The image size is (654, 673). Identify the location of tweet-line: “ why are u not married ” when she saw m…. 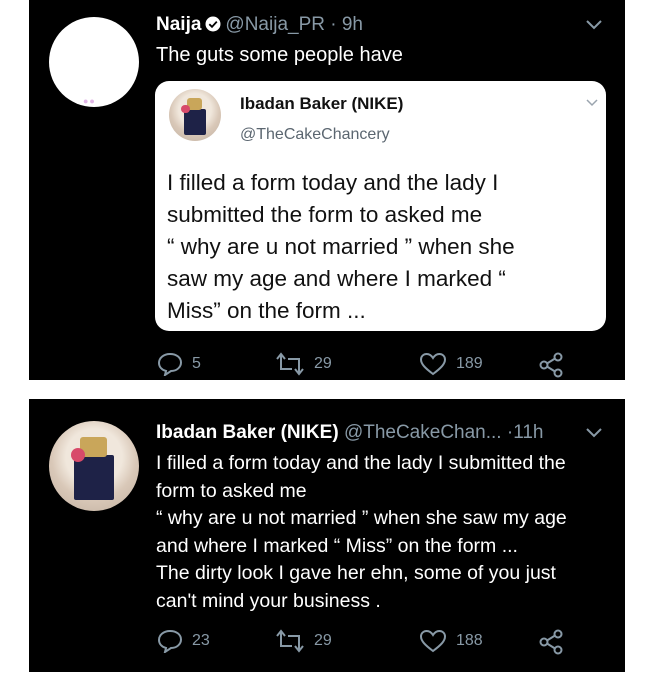
(361, 518).